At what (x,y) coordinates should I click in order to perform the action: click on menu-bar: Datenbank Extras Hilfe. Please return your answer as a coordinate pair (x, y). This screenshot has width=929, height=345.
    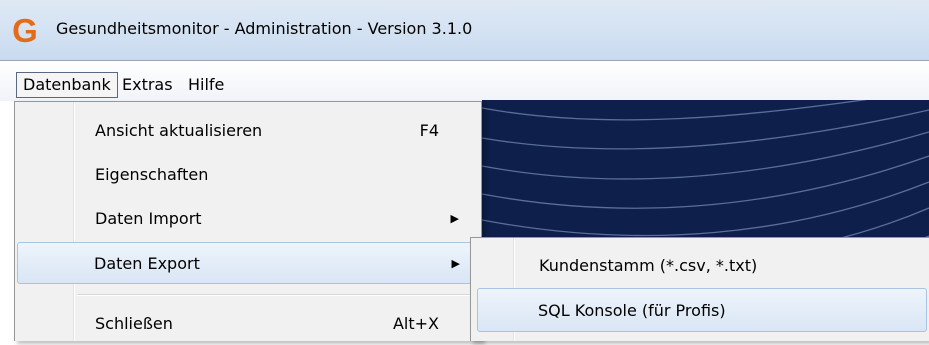
    Looking at the image, I should click on (464, 80).